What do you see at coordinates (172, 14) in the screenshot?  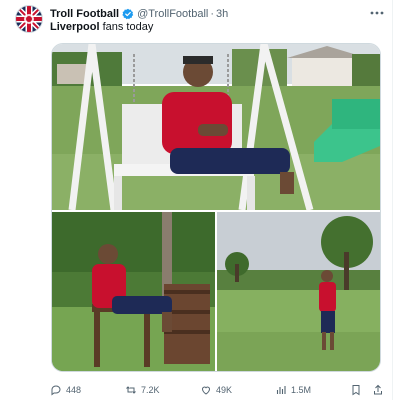 I see `user-handle: @TrollFootball` at bounding box center [172, 14].